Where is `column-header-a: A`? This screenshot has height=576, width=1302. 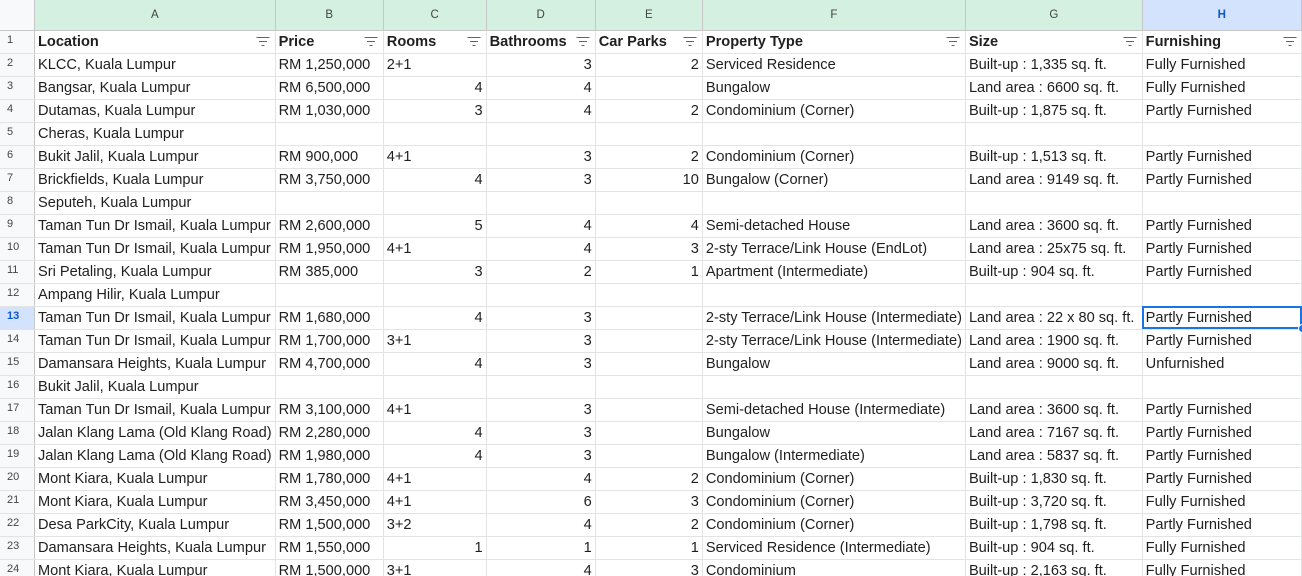
column-header-a: A is located at coordinates (155, 15).